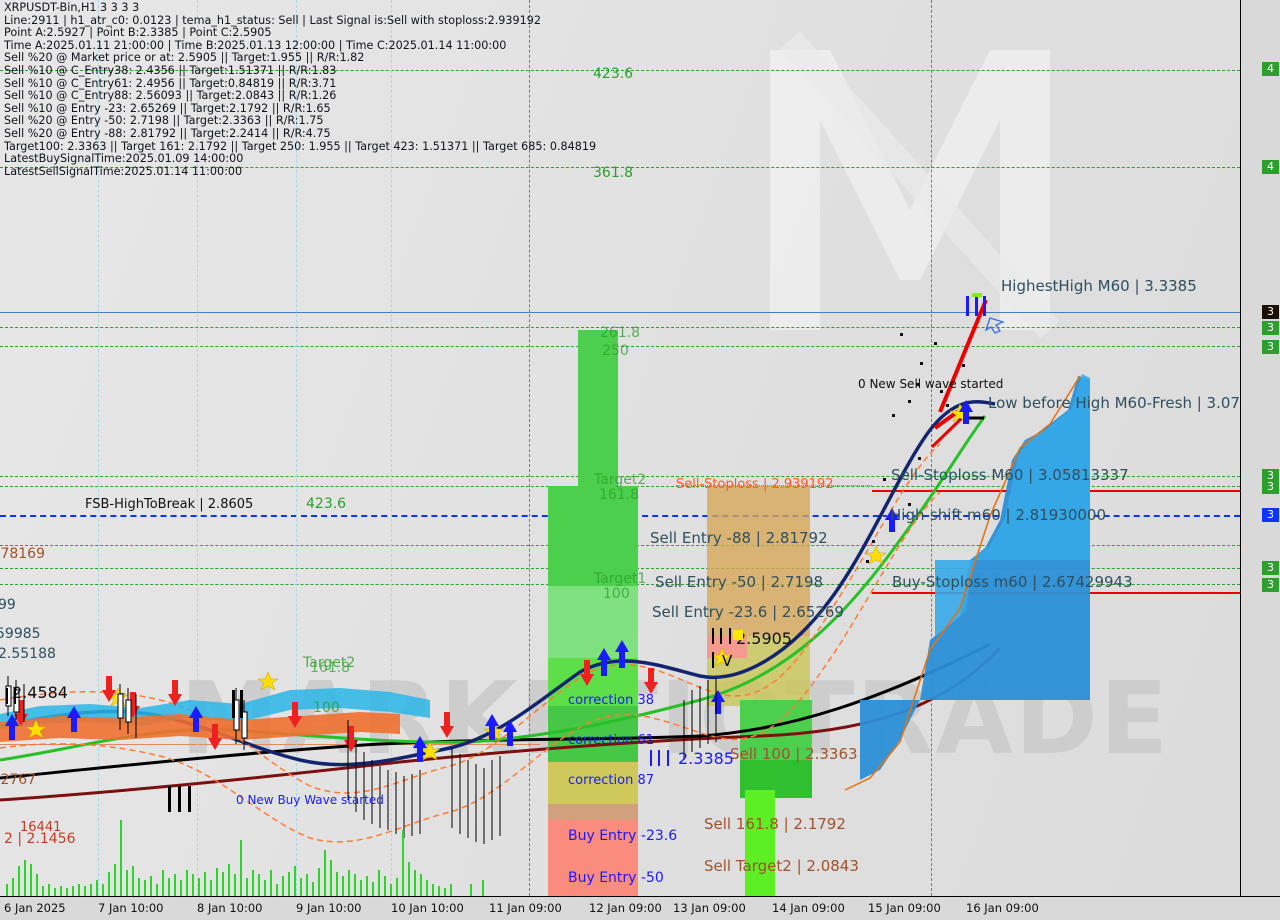 This screenshot has width=1280, height=920. I want to click on price-tag-0: 4, so click(1270, 69).